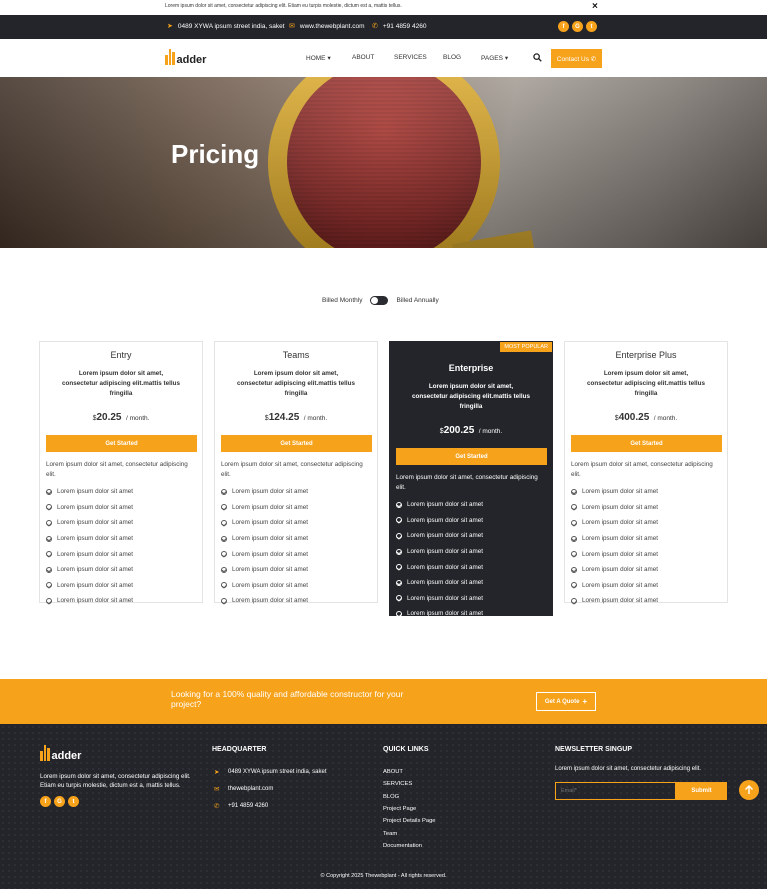  What do you see at coordinates (537, 57) in the screenshot?
I see `search-icon` at bounding box center [537, 57].